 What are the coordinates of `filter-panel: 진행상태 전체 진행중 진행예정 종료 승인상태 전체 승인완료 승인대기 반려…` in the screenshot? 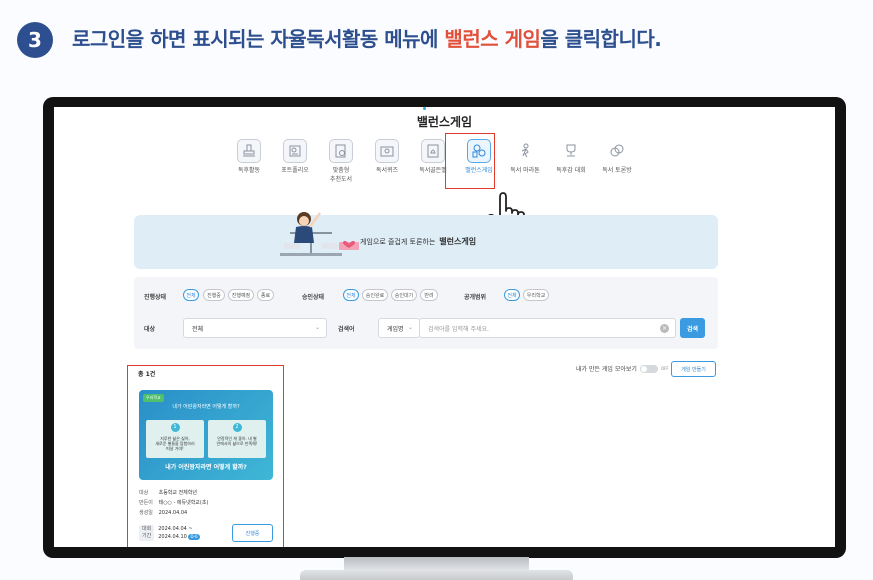 It's located at (426, 313).